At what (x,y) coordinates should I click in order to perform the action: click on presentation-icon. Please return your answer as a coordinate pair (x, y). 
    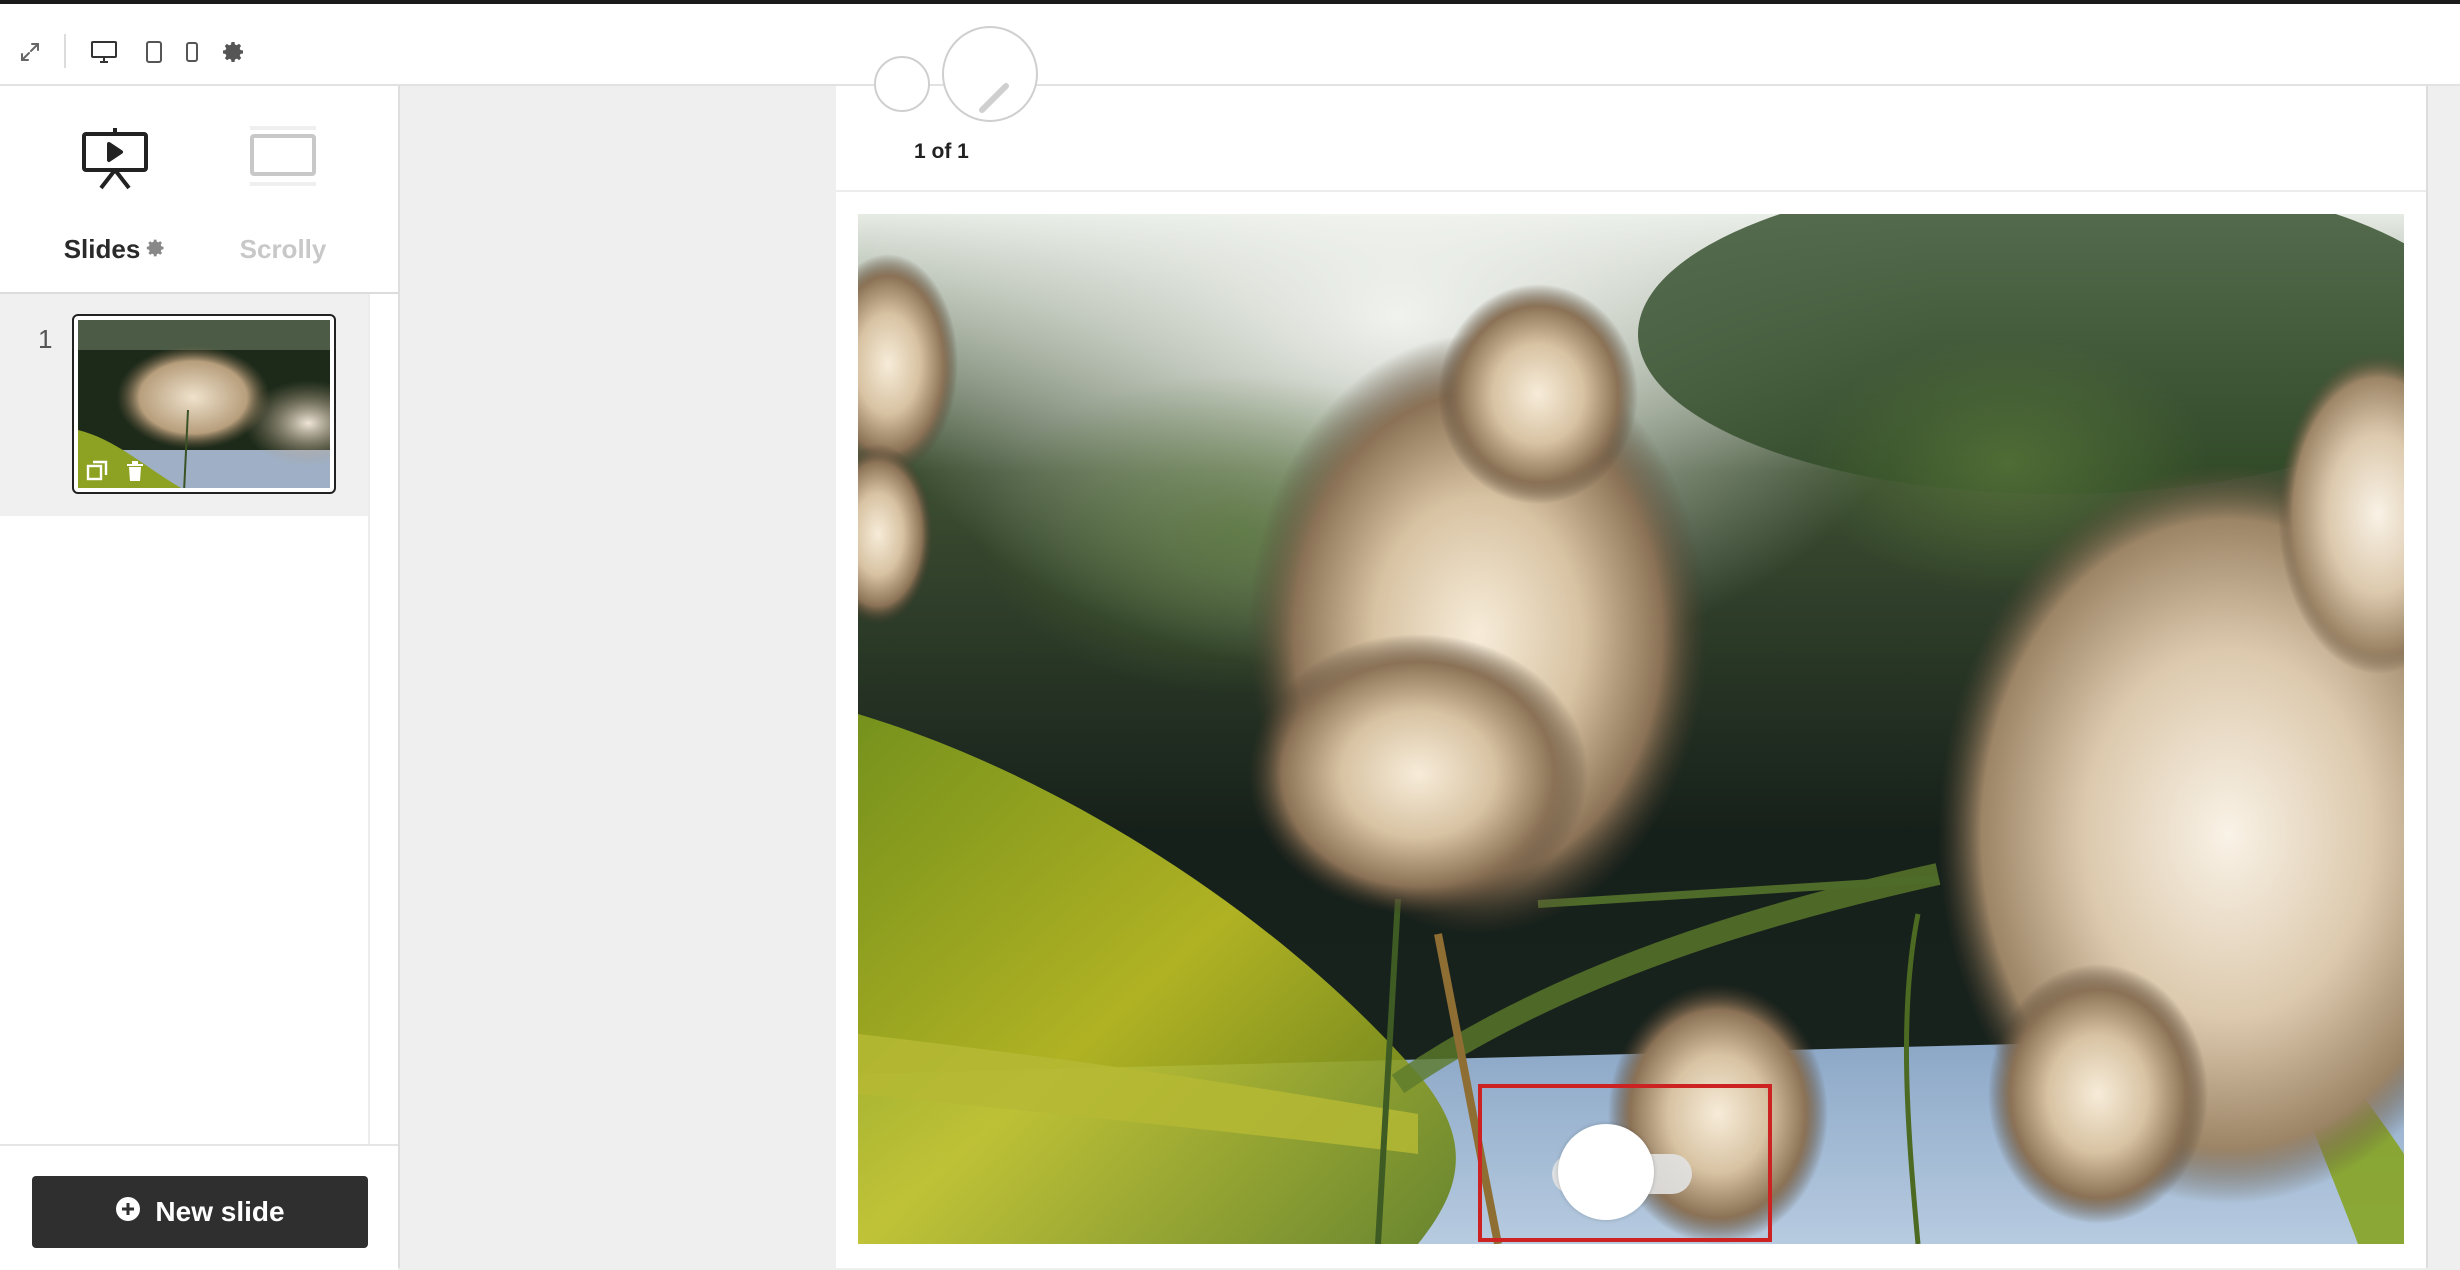
    Looking at the image, I should click on (115, 170).